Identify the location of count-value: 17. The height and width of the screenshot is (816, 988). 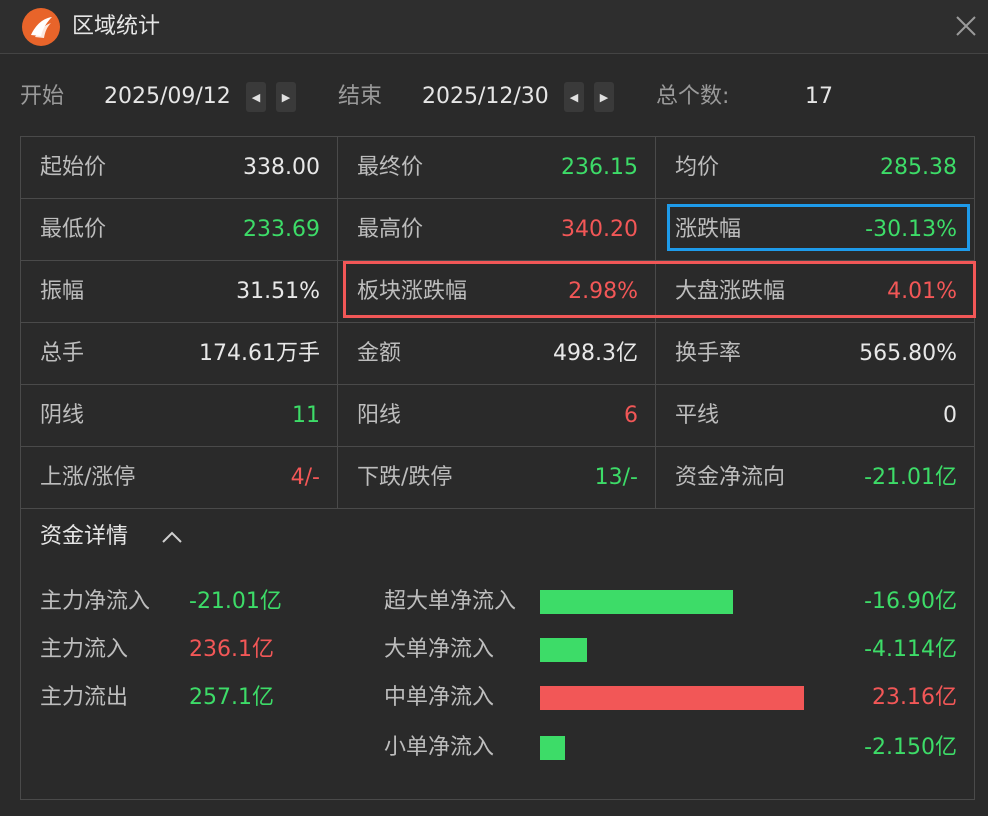
(819, 96).